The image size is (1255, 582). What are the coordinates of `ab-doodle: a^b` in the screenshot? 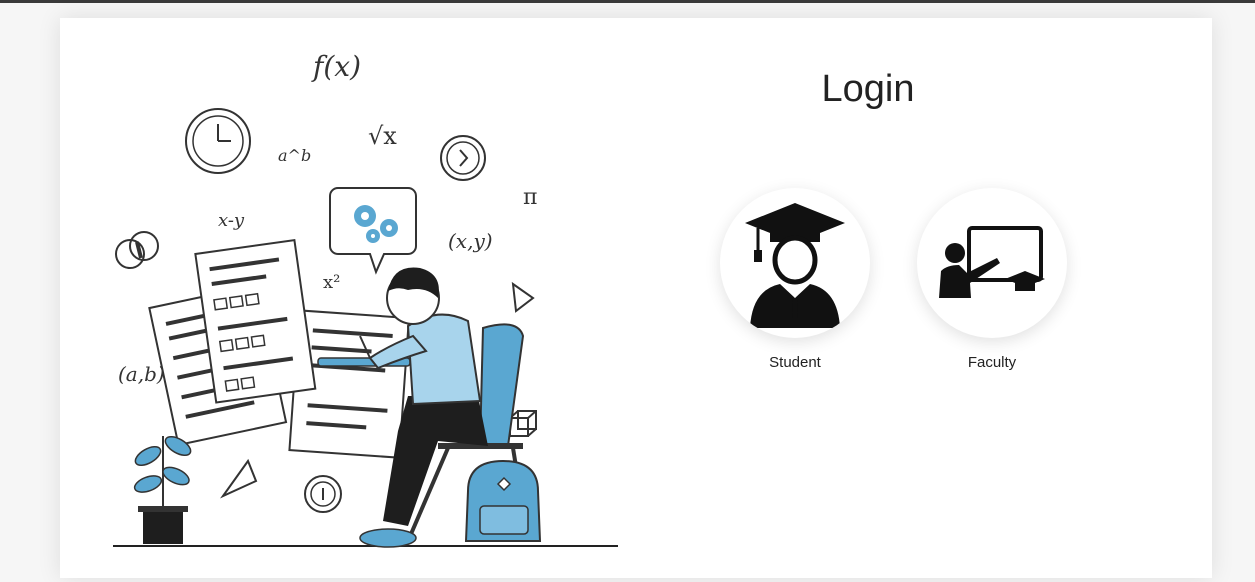 It's located at (294, 155).